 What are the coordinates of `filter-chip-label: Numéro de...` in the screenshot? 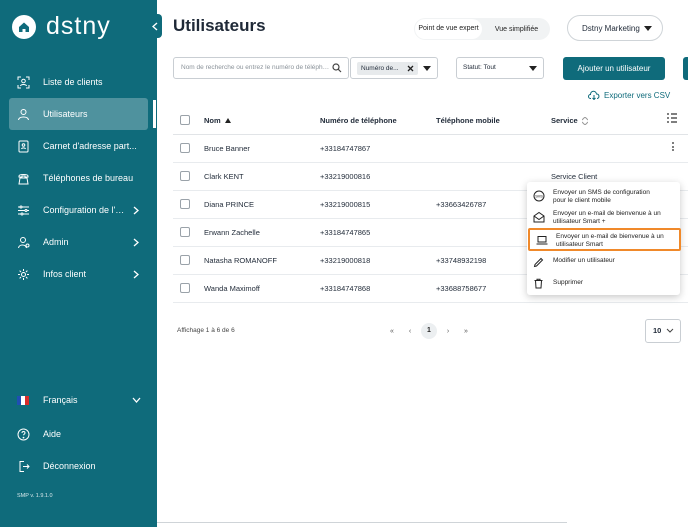 It's located at (380, 68).